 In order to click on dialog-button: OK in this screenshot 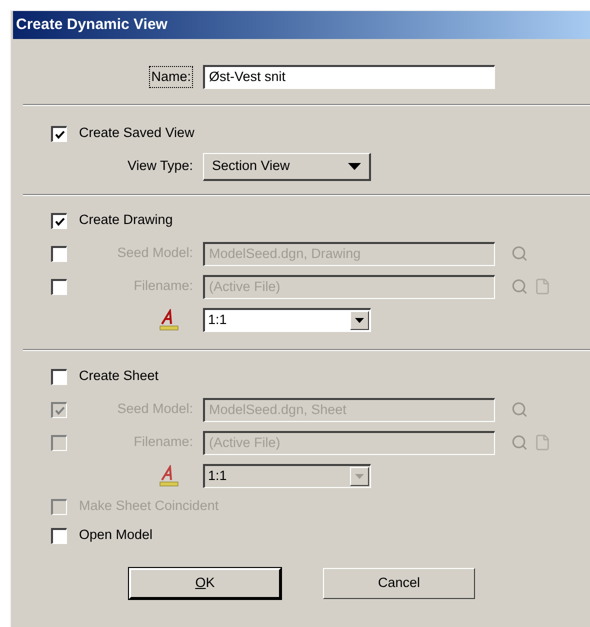, I will do `click(205, 583)`.